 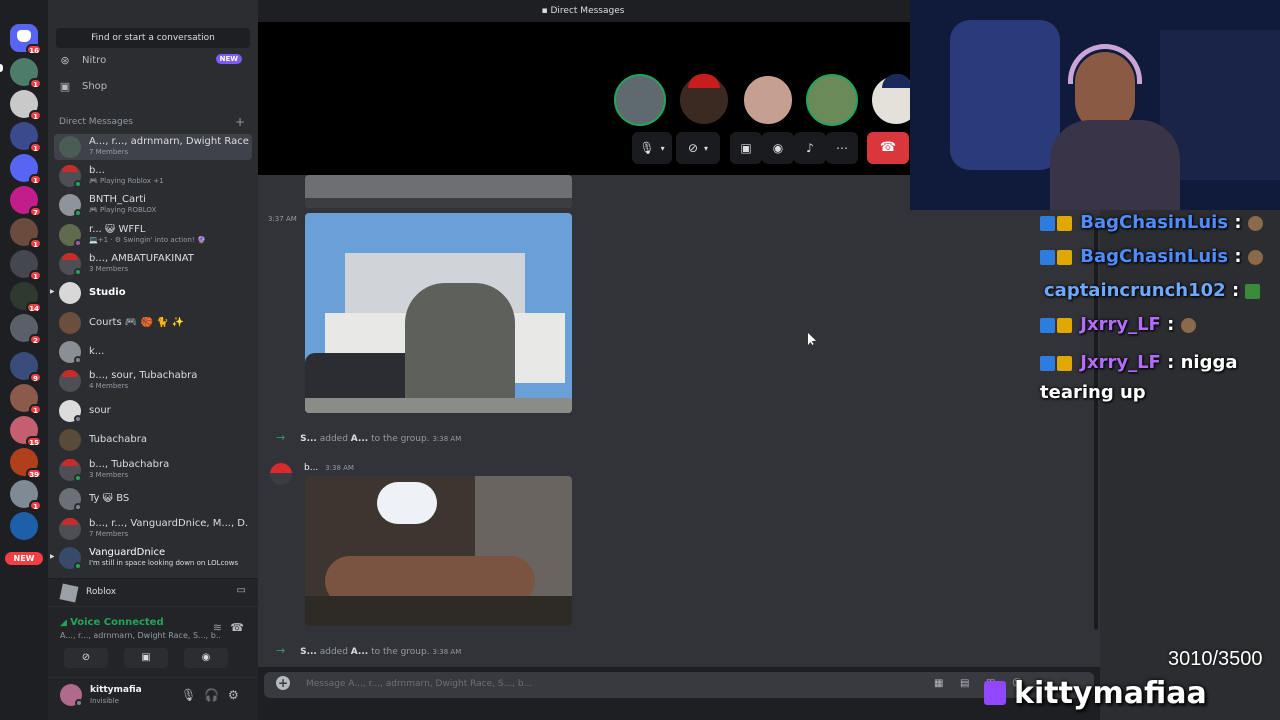 I want to click on dm-item: b..., sour, Tubachabra 4 Members, so click(x=153, y=381).